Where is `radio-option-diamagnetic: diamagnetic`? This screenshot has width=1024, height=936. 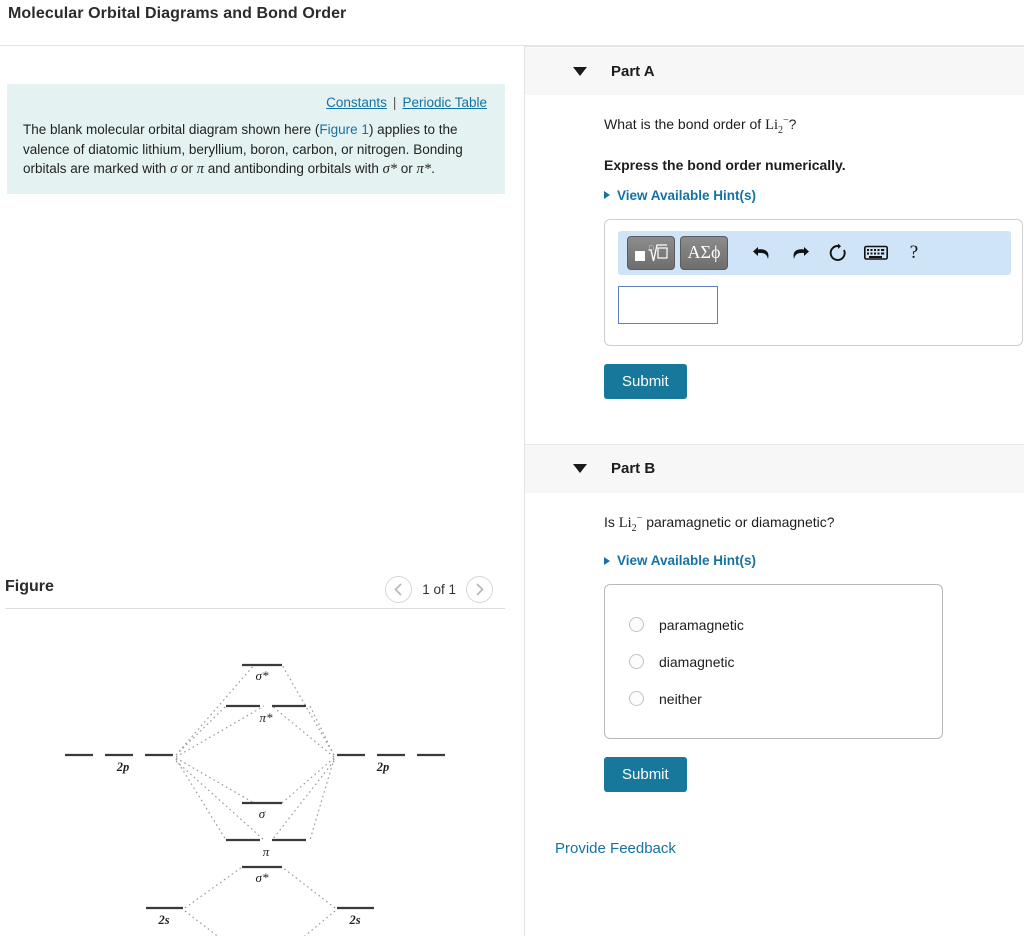 radio-option-diamagnetic: diamagnetic is located at coordinates (773, 661).